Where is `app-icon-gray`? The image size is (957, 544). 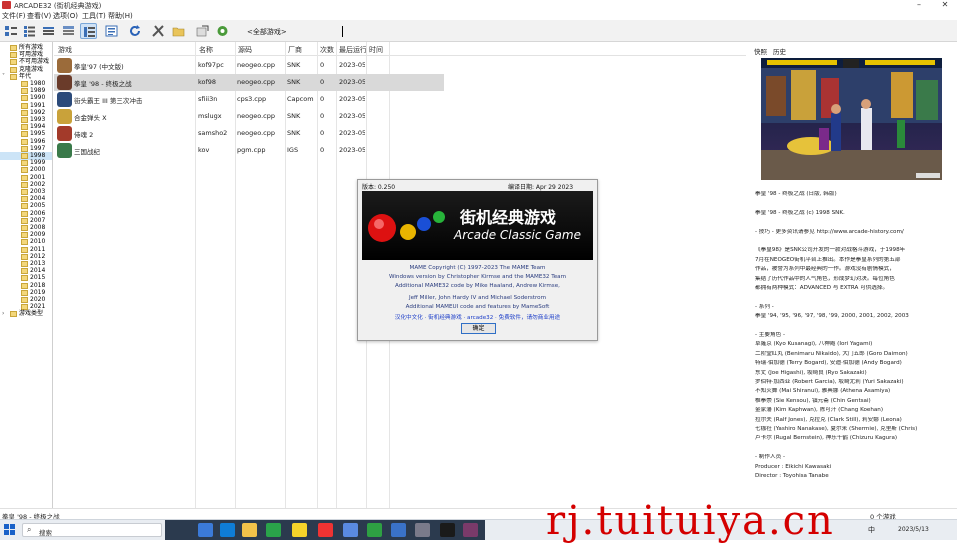 app-icon-gray is located at coordinates (422, 530).